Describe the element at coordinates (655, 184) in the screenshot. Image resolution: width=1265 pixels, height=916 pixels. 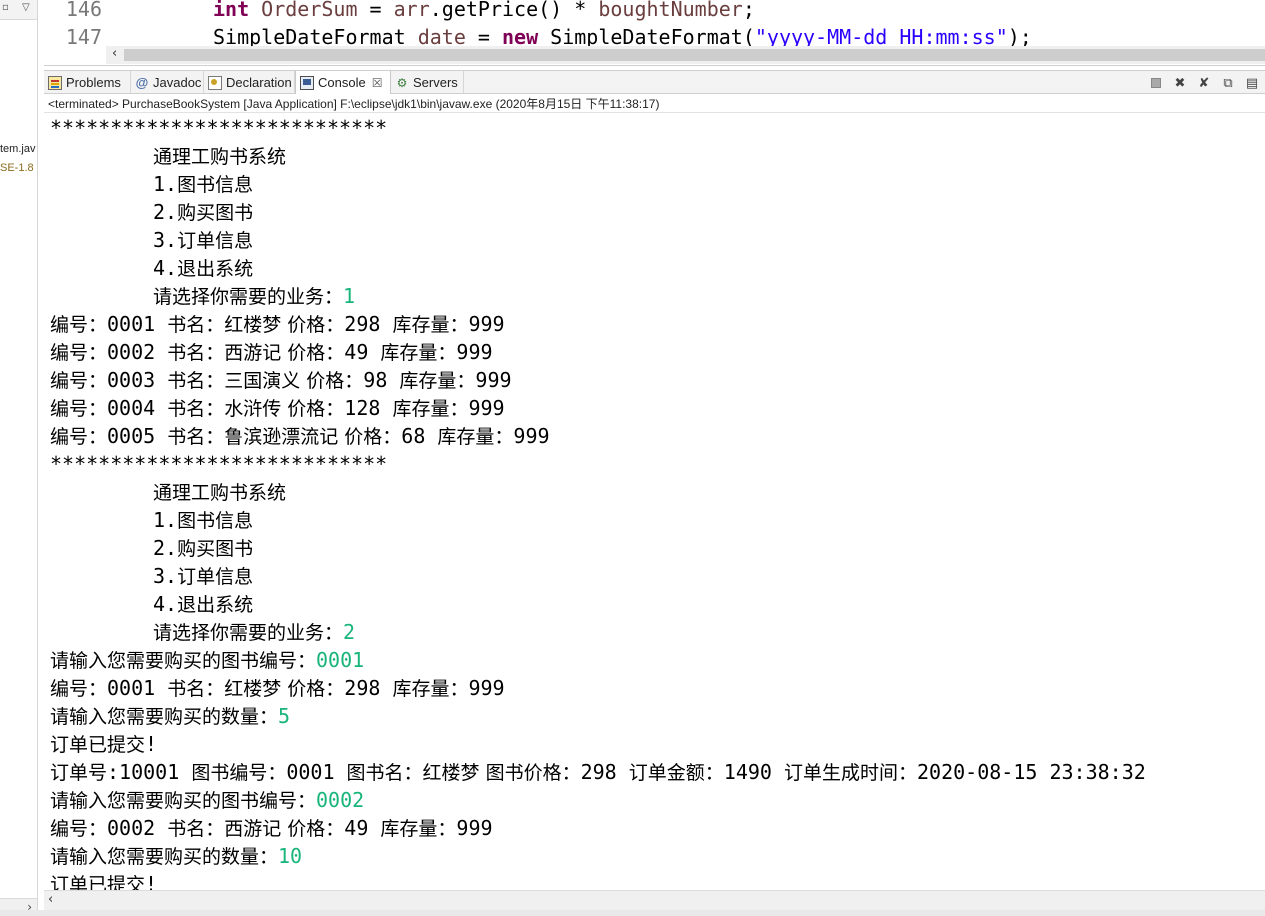
I see `console-line: 1.图书信息` at that location.